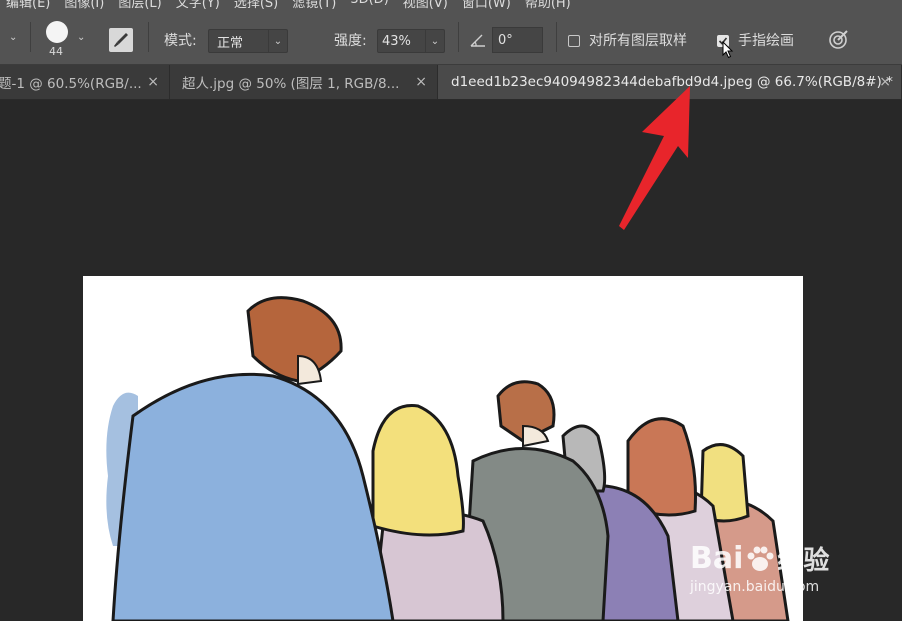  Describe the element at coordinates (314, 5) in the screenshot. I see `menu-filter: 滤镜(T)` at that location.